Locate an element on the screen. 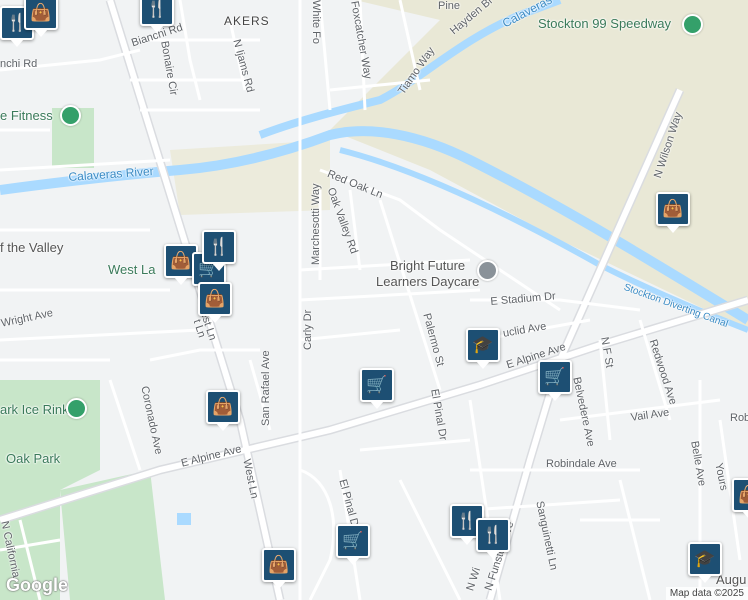 The image size is (748, 600). oak-park-label: Oak Park is located at coordinates (33, 458).